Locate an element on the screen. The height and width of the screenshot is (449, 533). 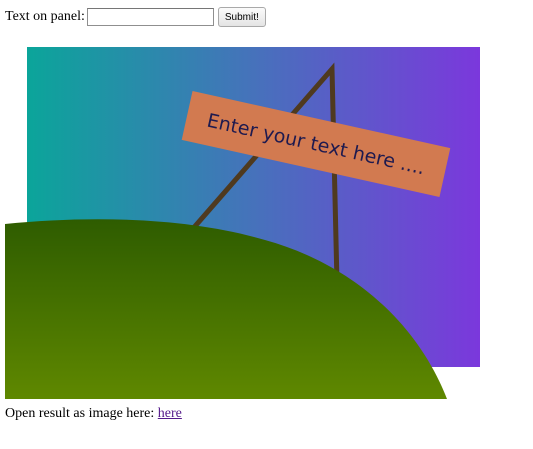
open-image-link: here is located at coordinates (170, 413).